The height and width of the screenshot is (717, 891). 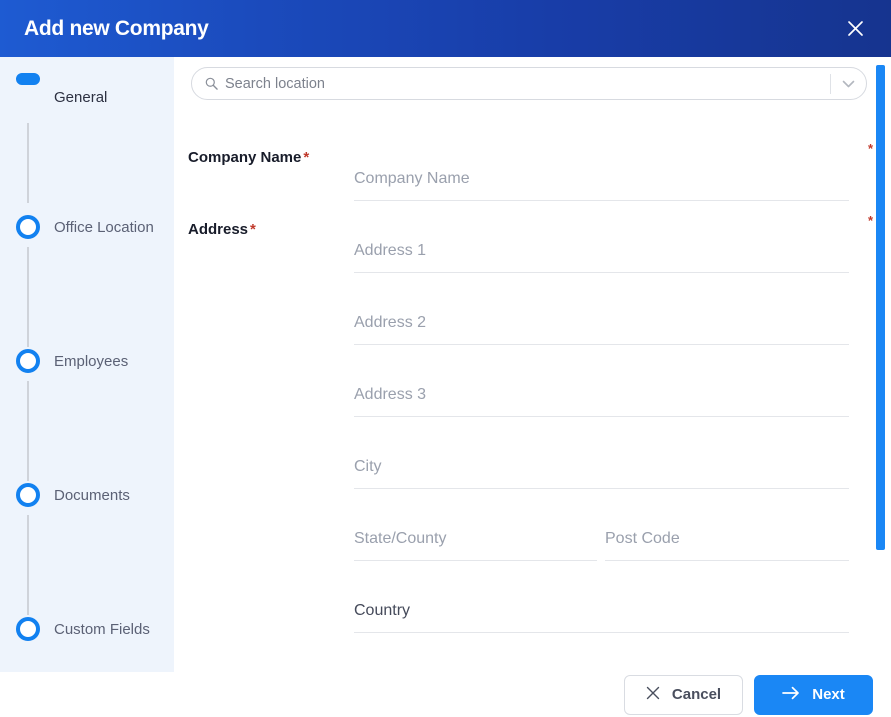 I want to click on search-input-placeholder: Search location, so click(x=275, y=83).